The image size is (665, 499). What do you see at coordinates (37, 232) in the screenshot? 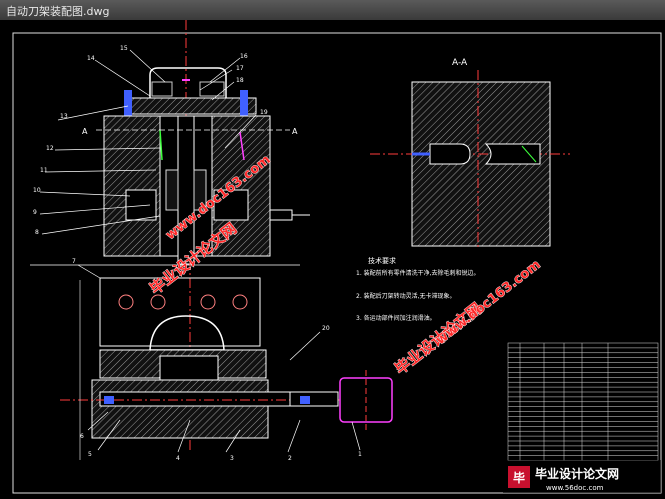
I see `svg-text: 8` at bounding box center [37, 232].